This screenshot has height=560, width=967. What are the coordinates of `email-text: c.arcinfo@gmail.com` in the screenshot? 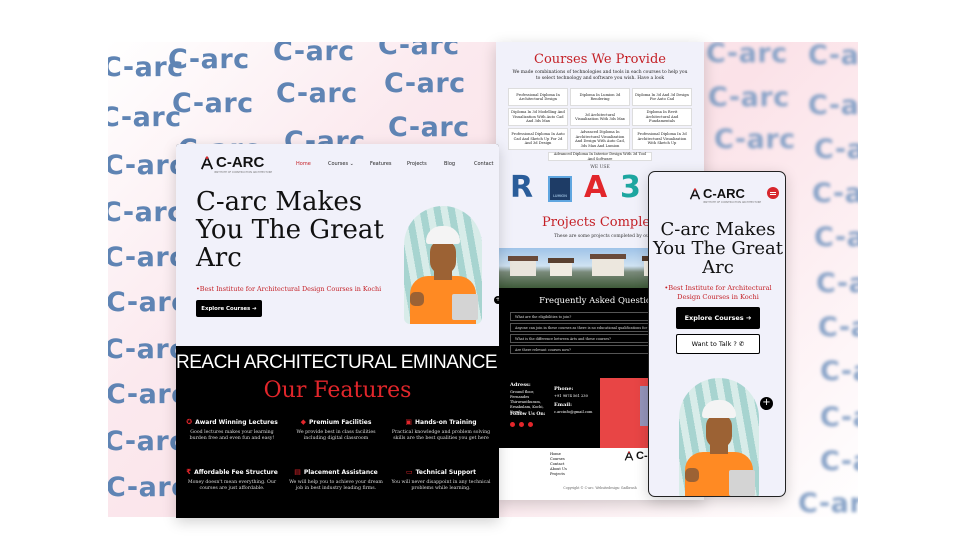 It's located at (573, 412).